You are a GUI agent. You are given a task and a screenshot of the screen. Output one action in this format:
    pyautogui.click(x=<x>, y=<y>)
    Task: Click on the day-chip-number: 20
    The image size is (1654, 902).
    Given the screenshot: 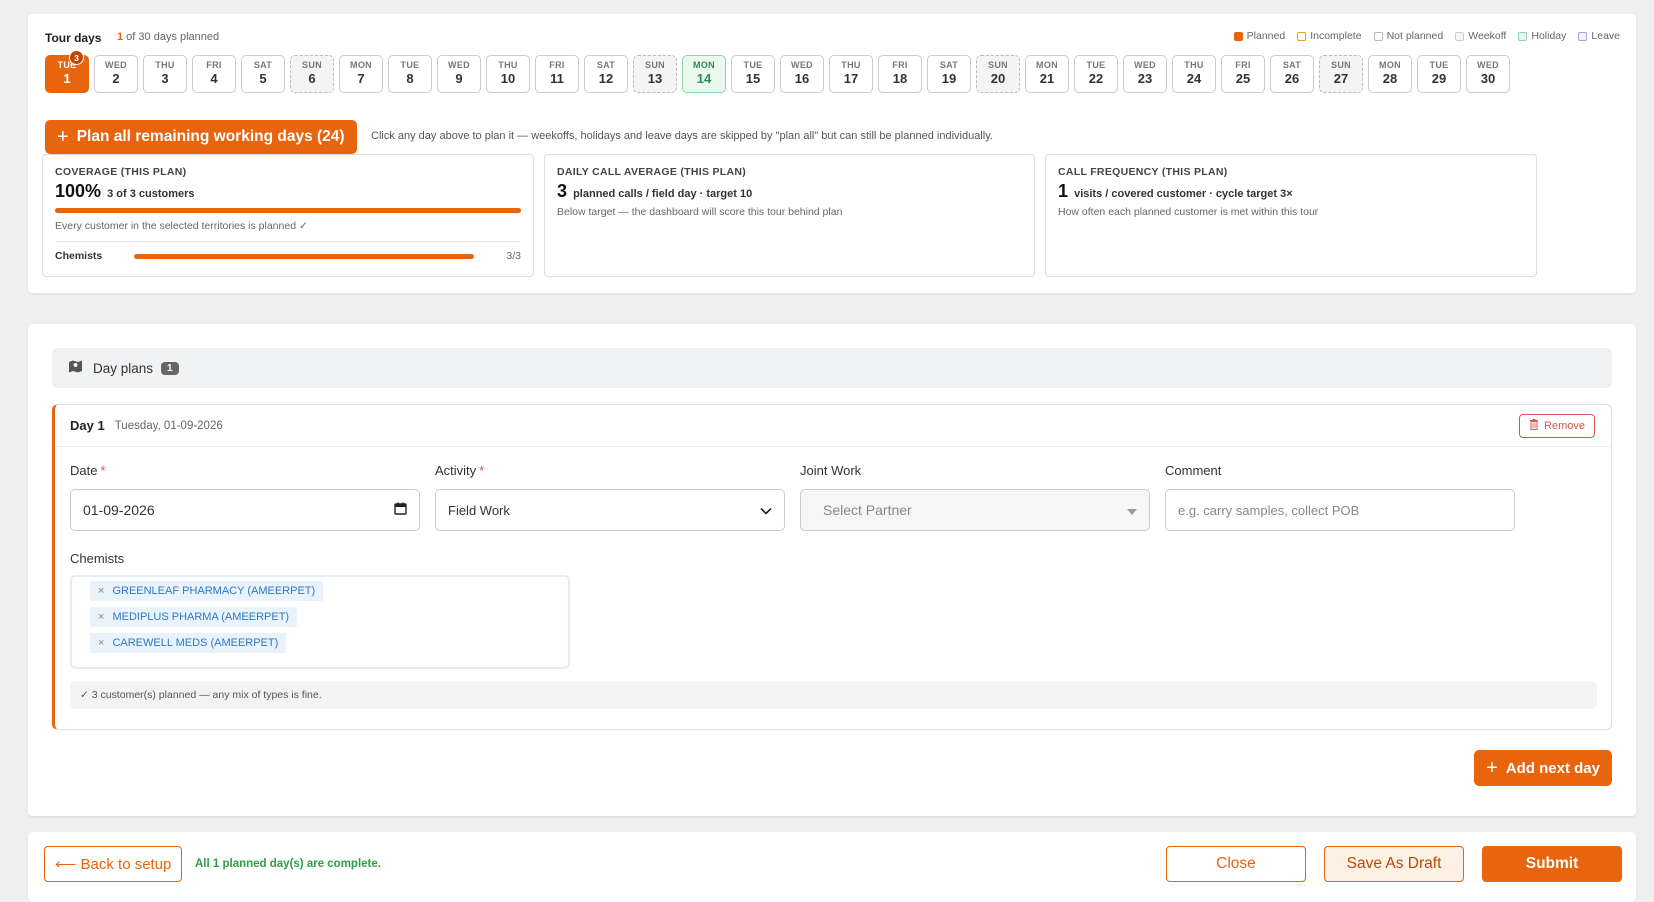 What is the action you would take?
    pyautogui.click(x=998, y=78)
    